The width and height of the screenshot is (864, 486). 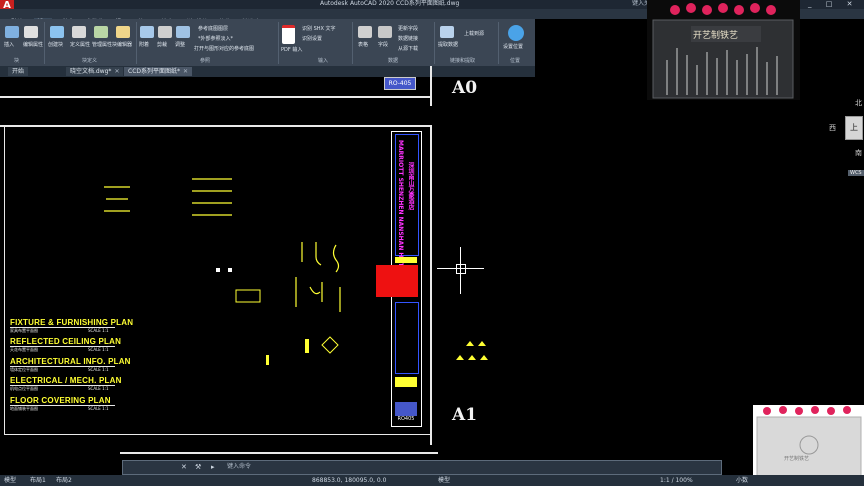 I want to click on tab-drawing-2: CCD系列平面图纸* ✕, so click(x=158, y=71).